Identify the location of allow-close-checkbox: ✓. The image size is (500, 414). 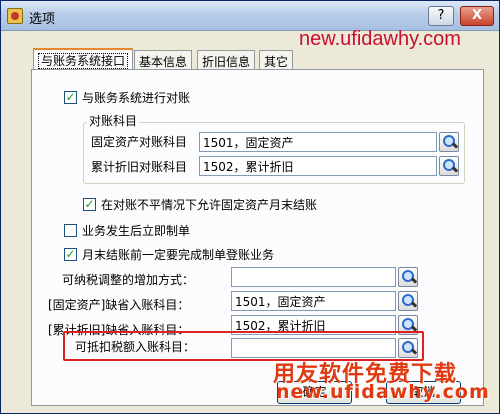
(89, 204).